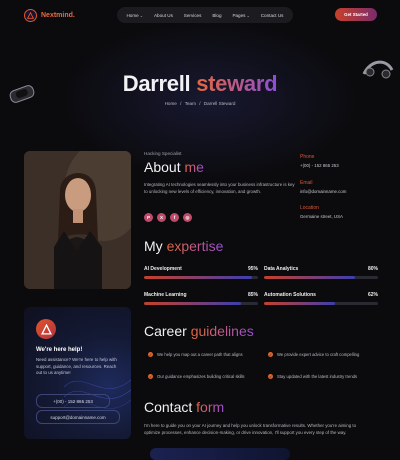 The width and height of the screenshot is (400, 460). I want to click on skill-percent: 85%, so click(252, 295).